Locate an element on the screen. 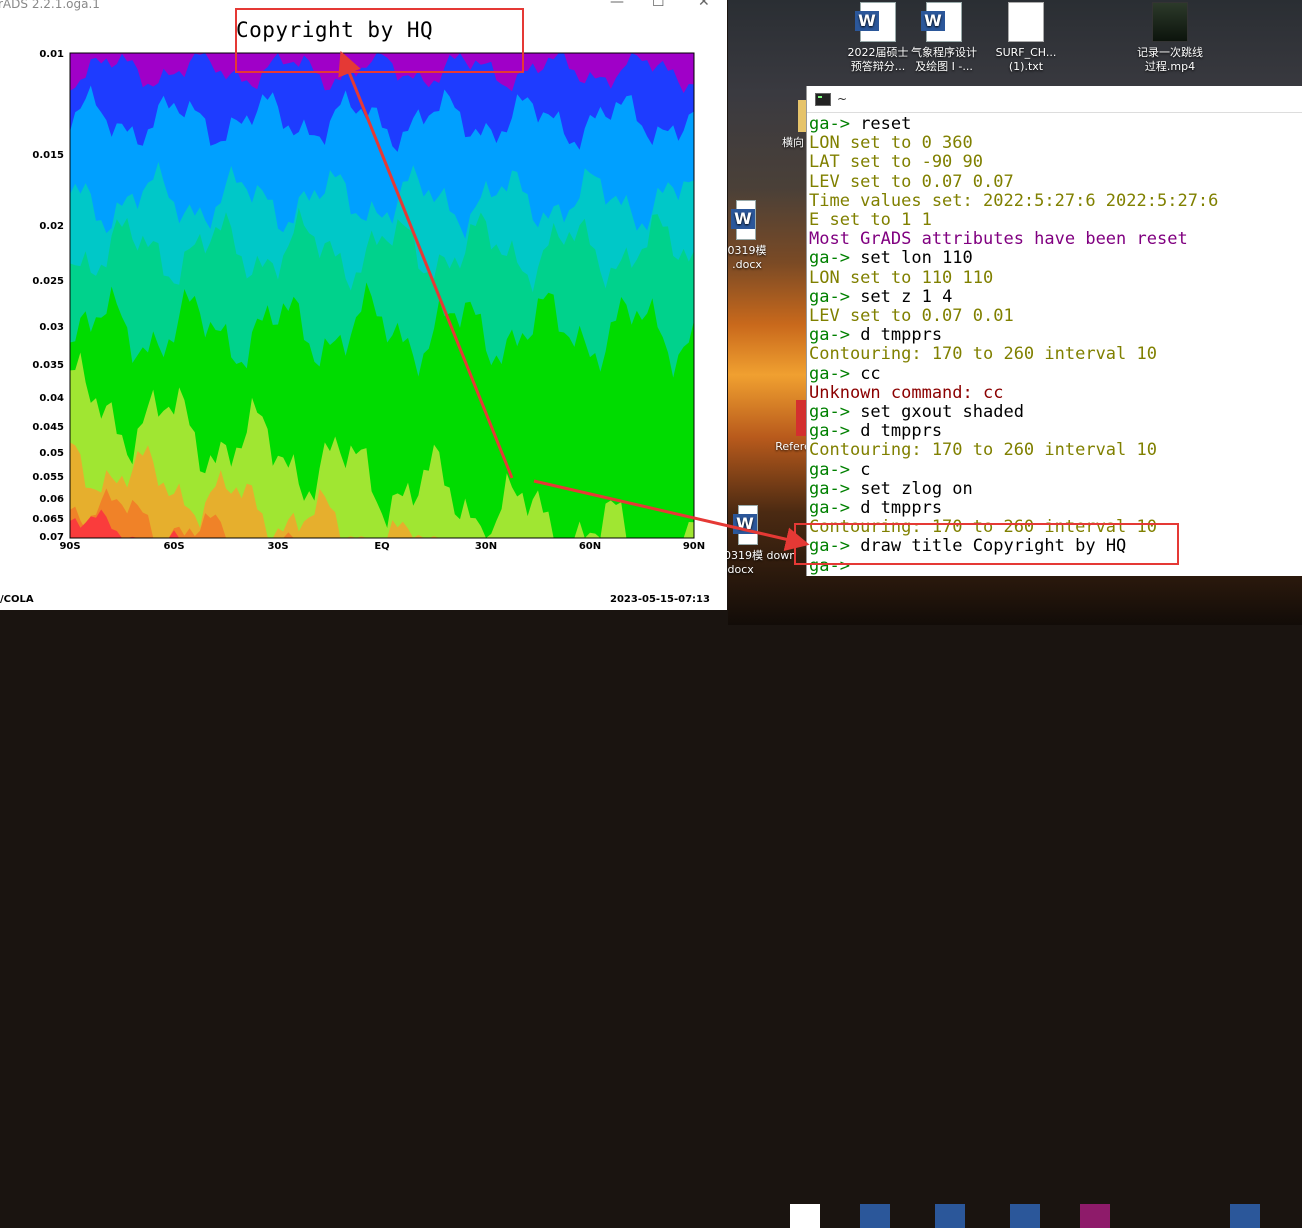  terminal-line: LON set to 0 360 is located at coordinates (891, 143).